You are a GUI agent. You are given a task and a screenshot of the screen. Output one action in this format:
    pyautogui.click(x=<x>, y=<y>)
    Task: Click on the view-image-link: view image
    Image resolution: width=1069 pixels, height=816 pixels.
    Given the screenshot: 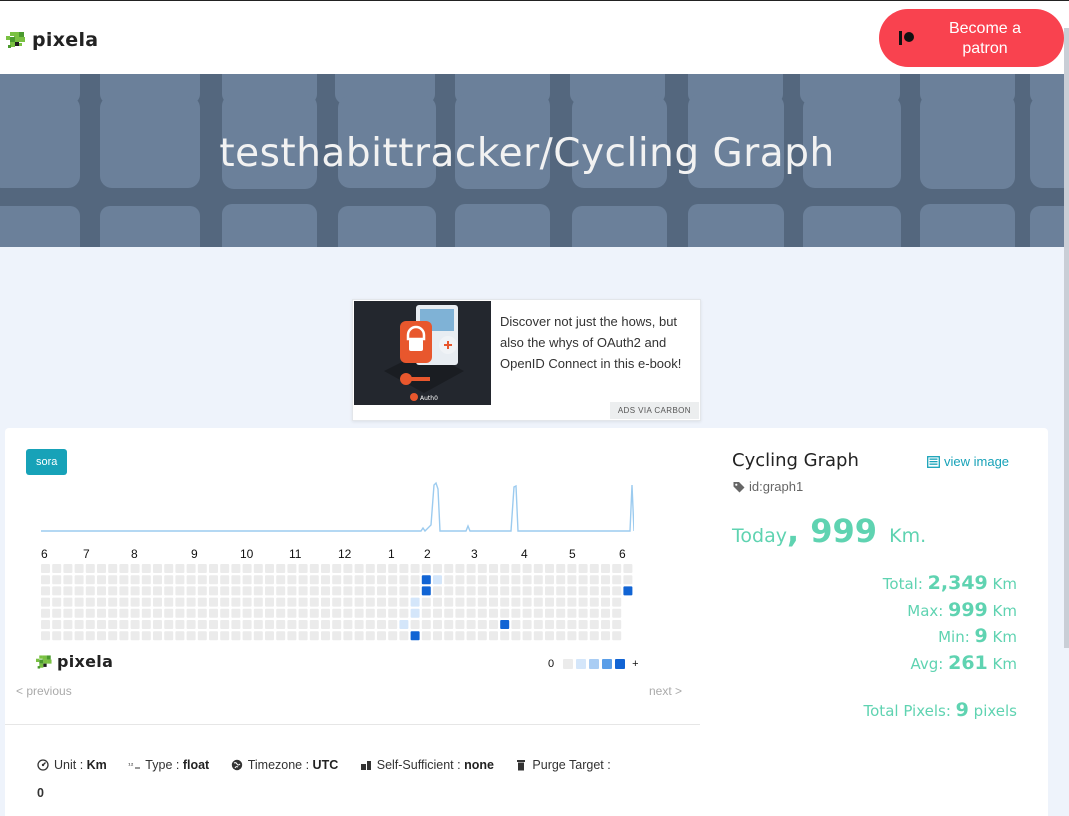 What is the action you would take?
    pyautogui.click(x=968, y=461)
    